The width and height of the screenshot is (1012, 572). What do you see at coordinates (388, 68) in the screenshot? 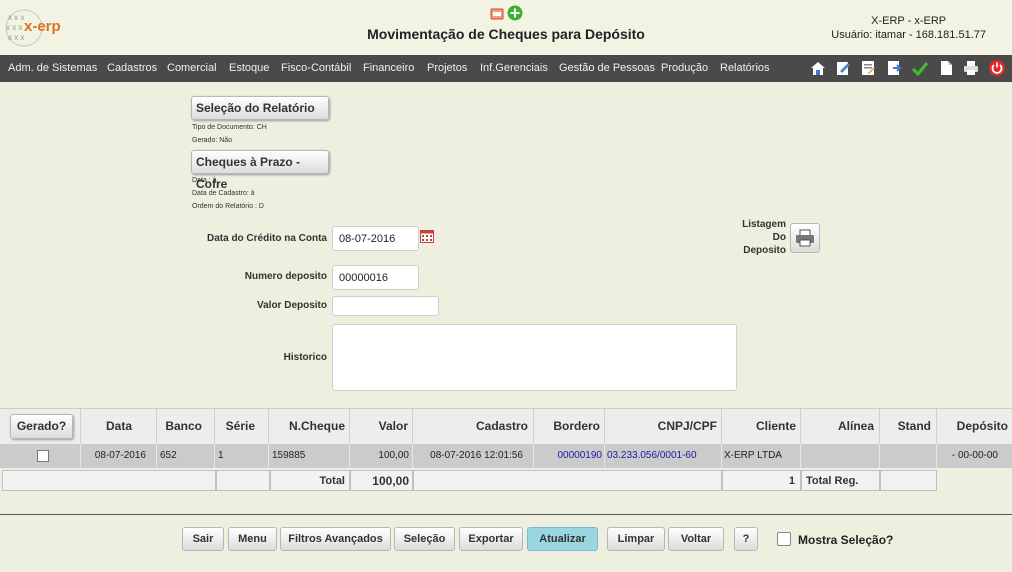
I see `menu-financeiro: Financeiro` at bounding box center [388, 68].